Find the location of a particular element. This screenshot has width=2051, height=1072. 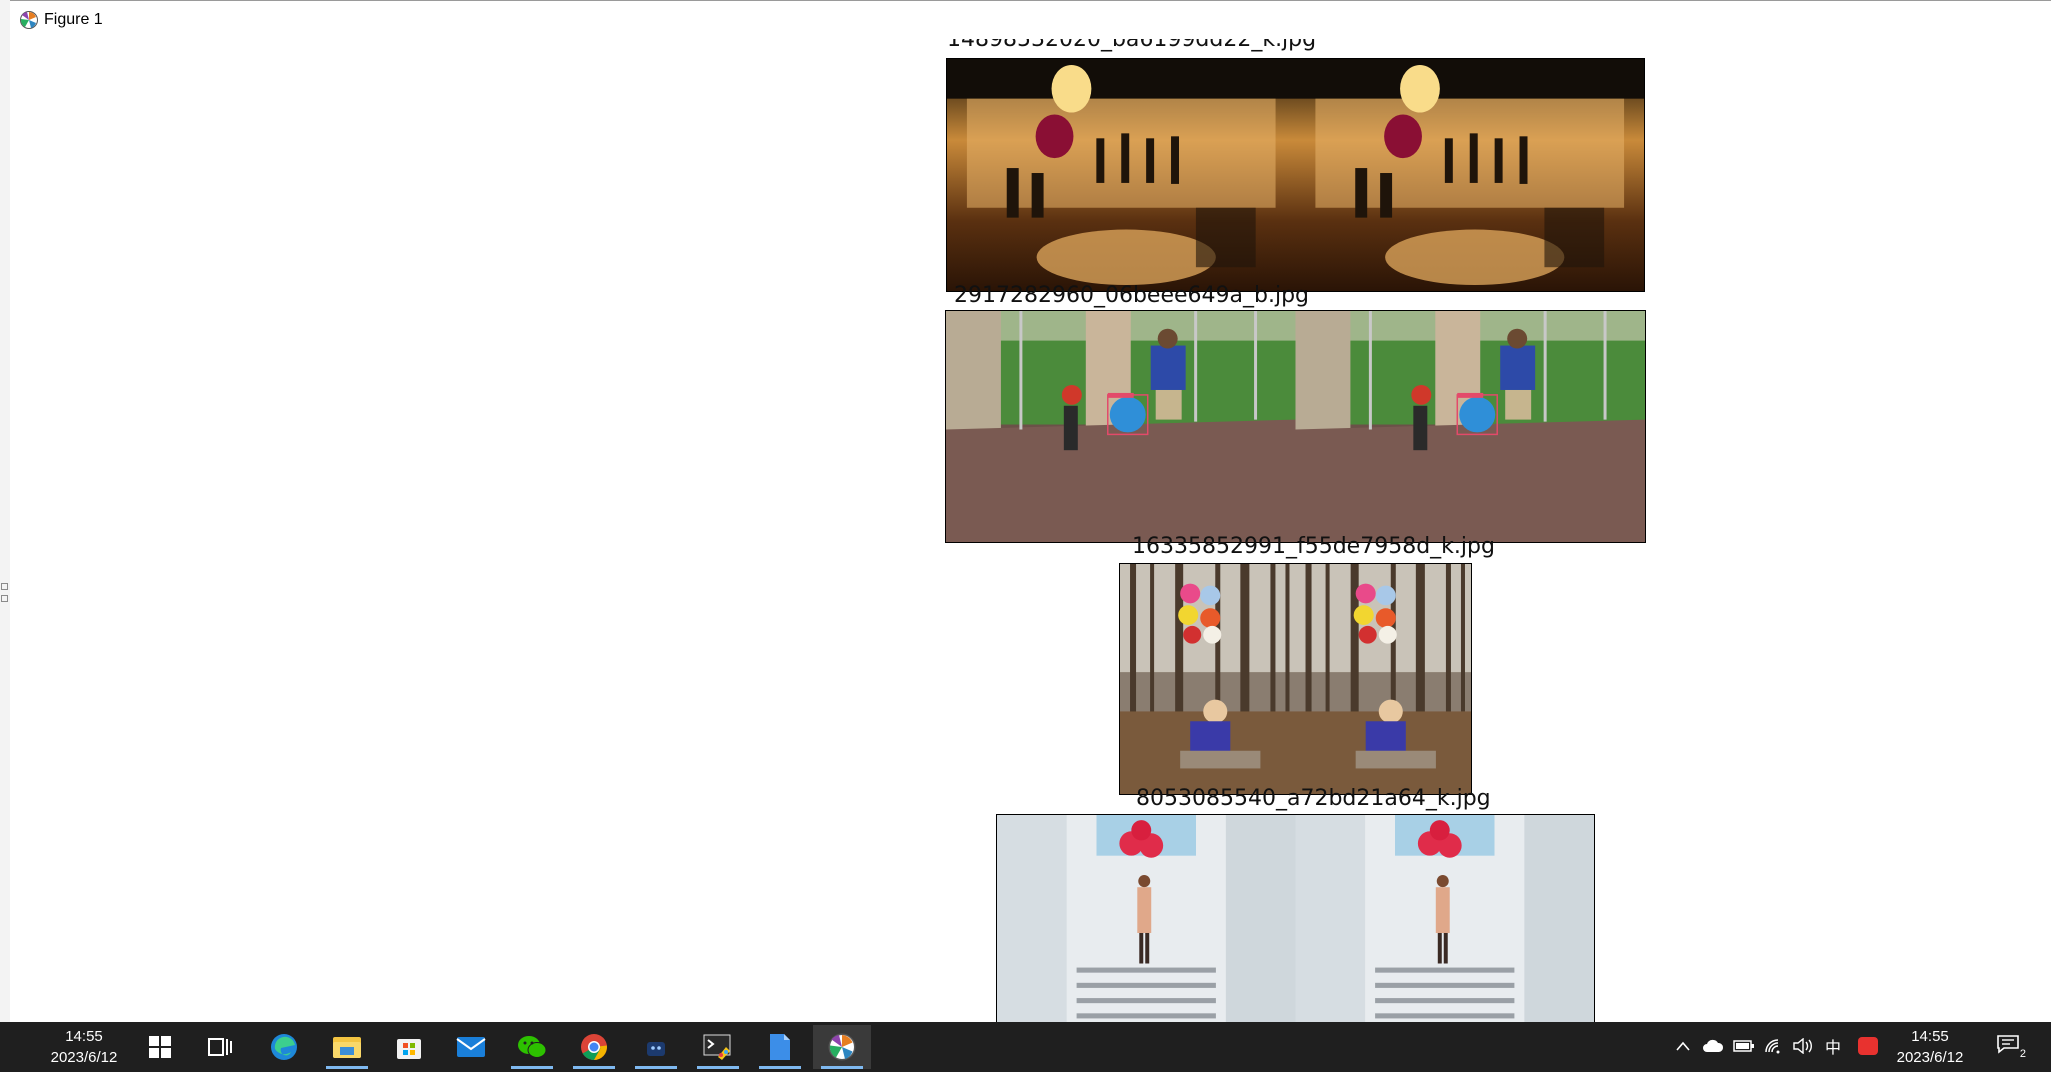

notification-count: 2 is located at coordinates (2022, 1054).